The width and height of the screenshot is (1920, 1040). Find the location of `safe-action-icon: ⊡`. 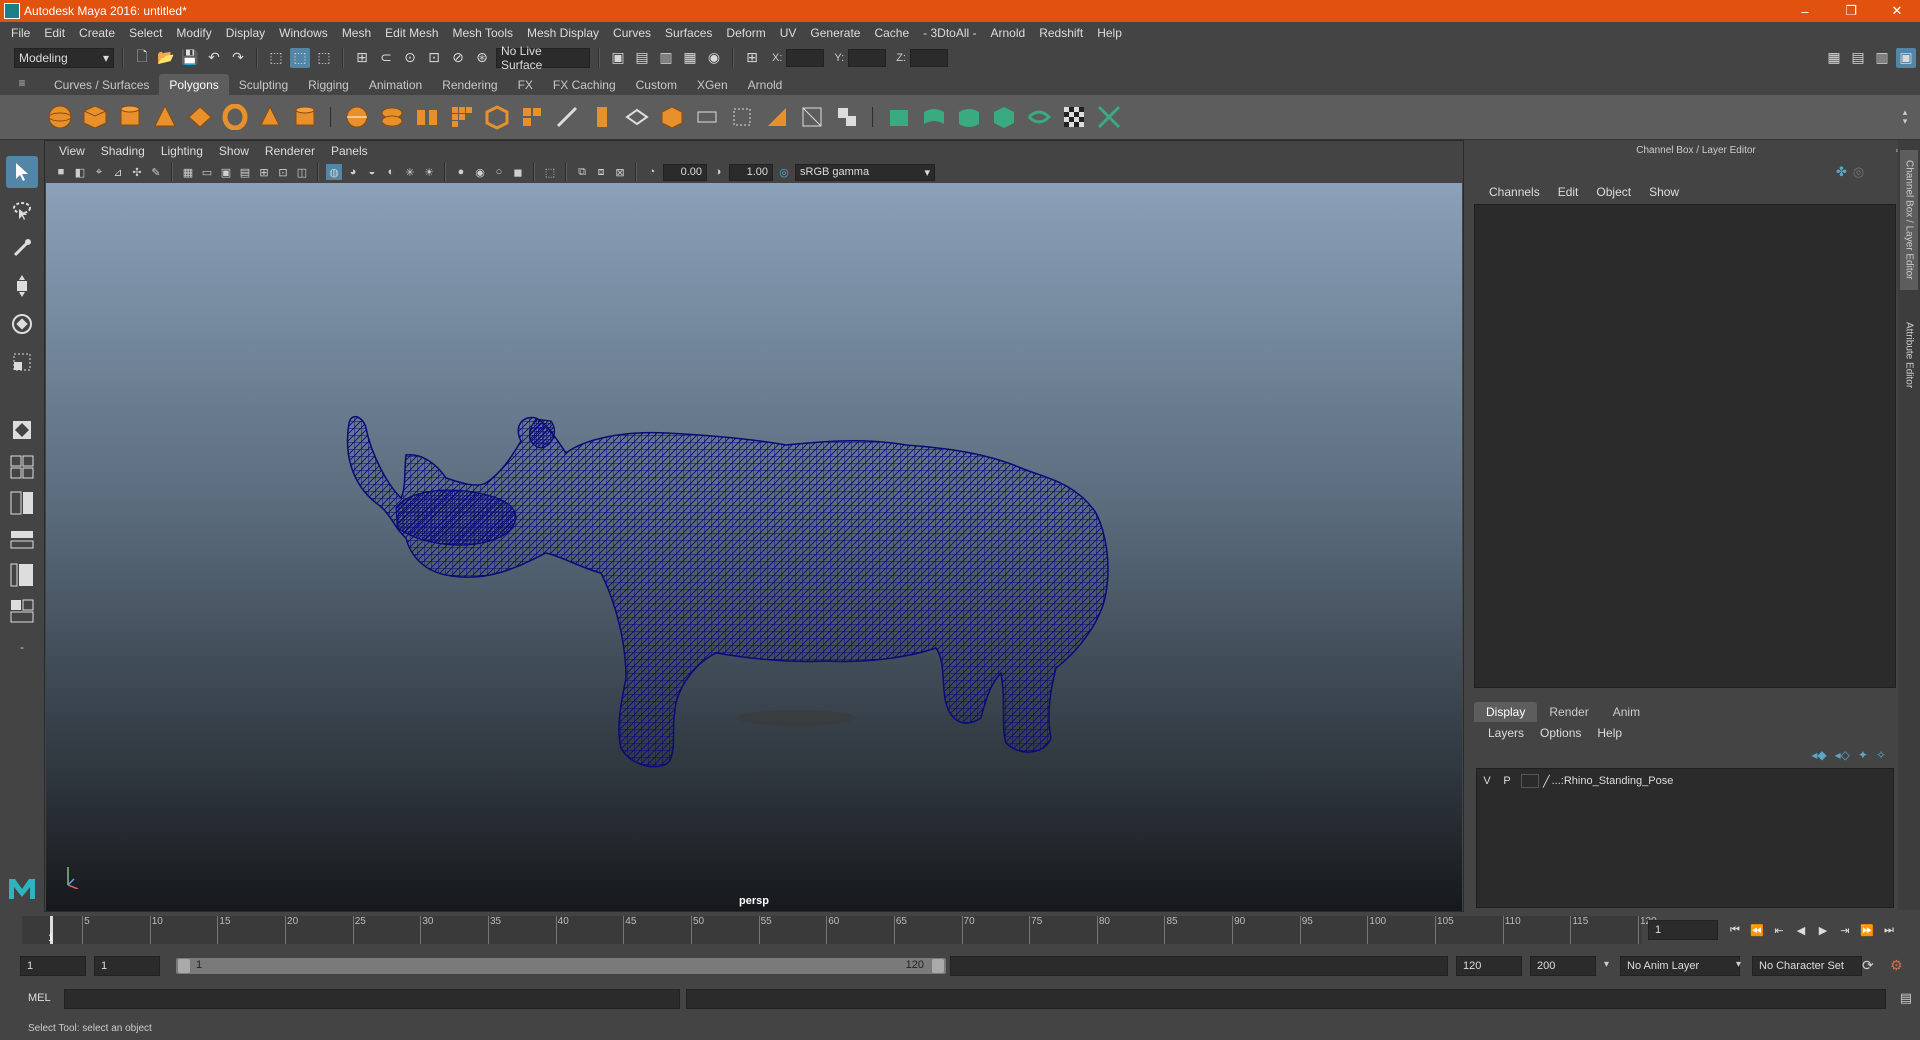

safe-action-icon: ⊡ is located at coordinates (283, 172).